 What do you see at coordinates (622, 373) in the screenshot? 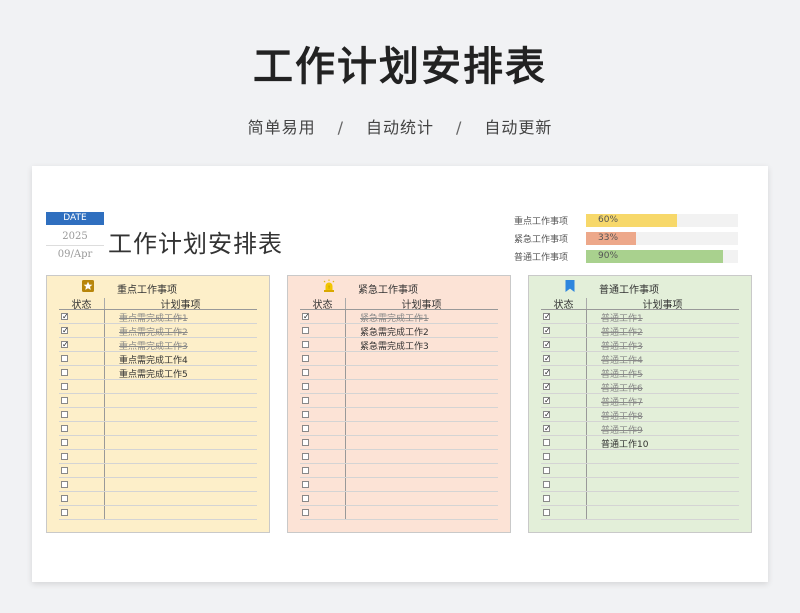
I see `task-cell: 普通工作5` at bounding box center [622, 373].